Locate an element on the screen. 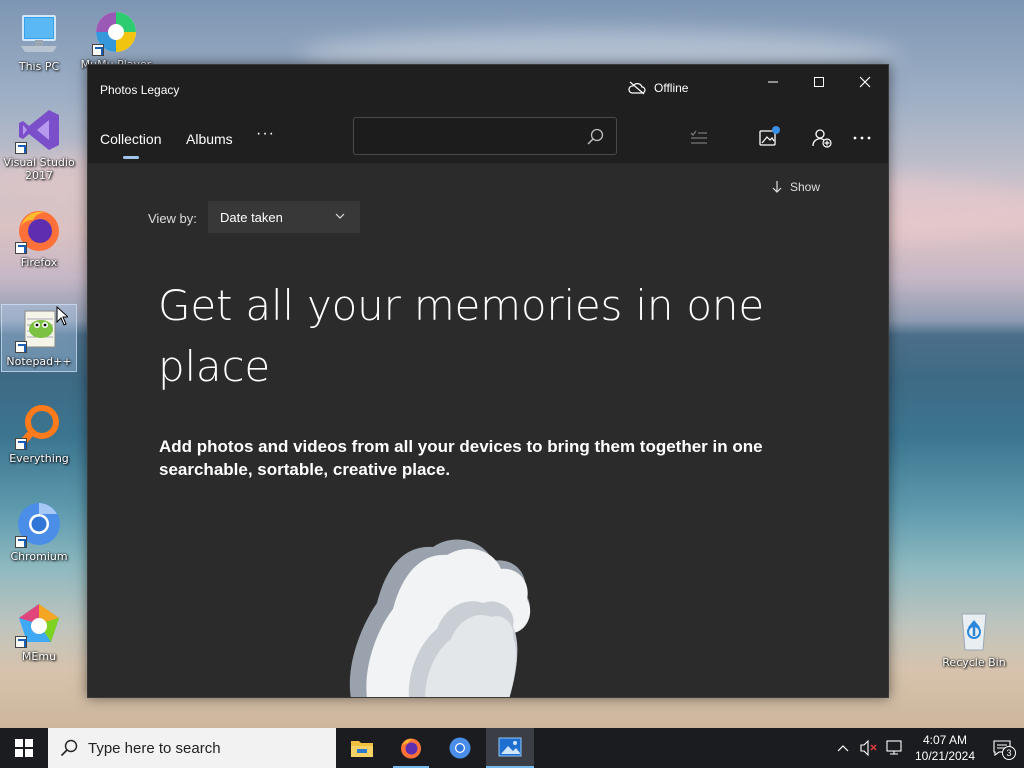  mumu-player-icon is located at coordinates (116, 32).